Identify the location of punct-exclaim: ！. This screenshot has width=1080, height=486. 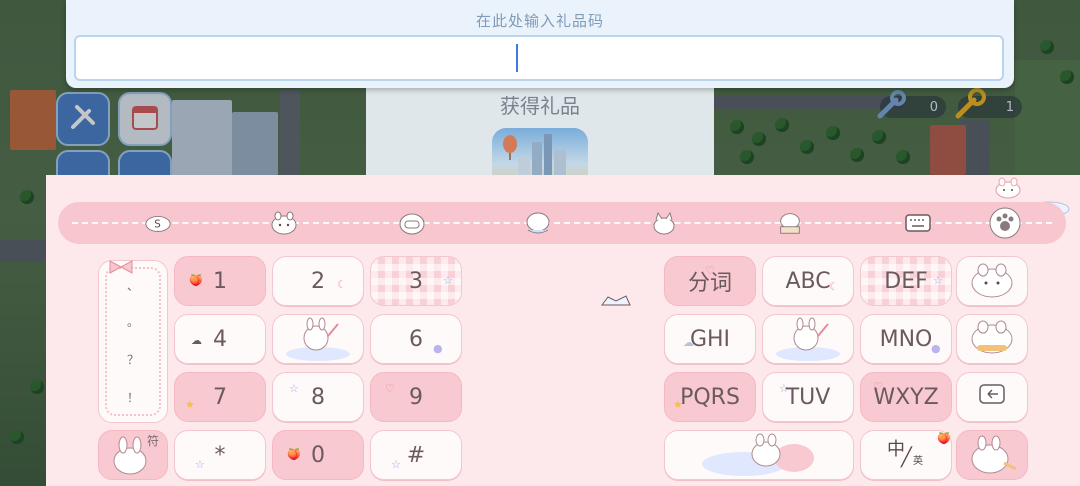
(133, 397).